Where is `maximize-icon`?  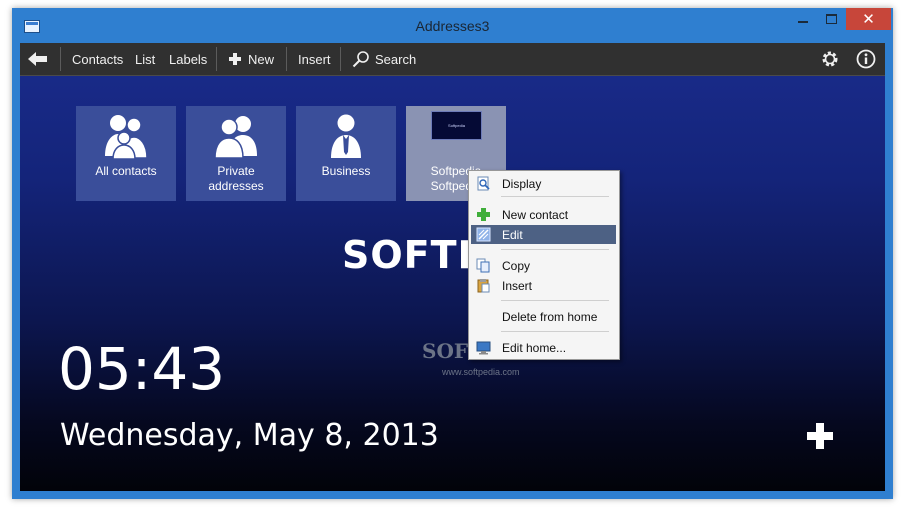
maximize-icon is located at coordinates (831, 19).